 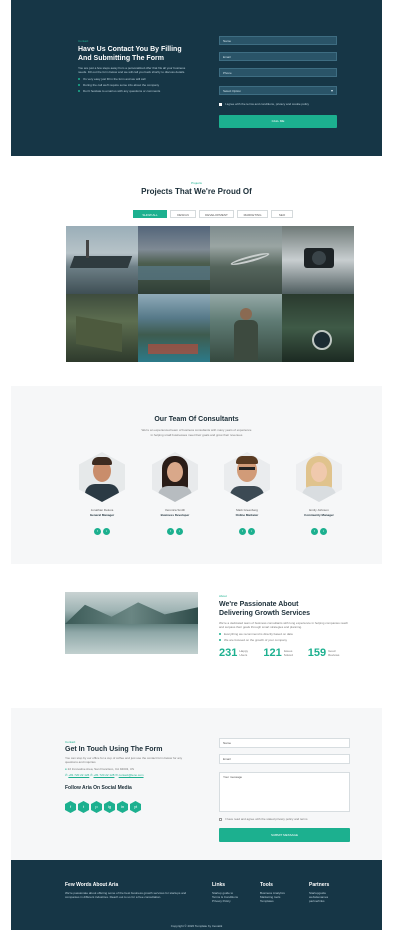 I want to click on project-image-hiker, so click(x=246, y=328).